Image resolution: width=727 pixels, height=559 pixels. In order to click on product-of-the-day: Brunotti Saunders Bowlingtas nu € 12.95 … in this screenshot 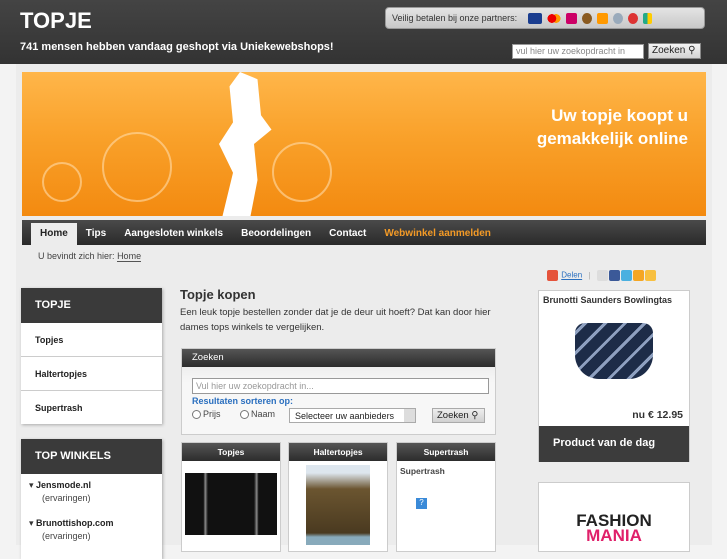, I will do `click(614, 376)`.